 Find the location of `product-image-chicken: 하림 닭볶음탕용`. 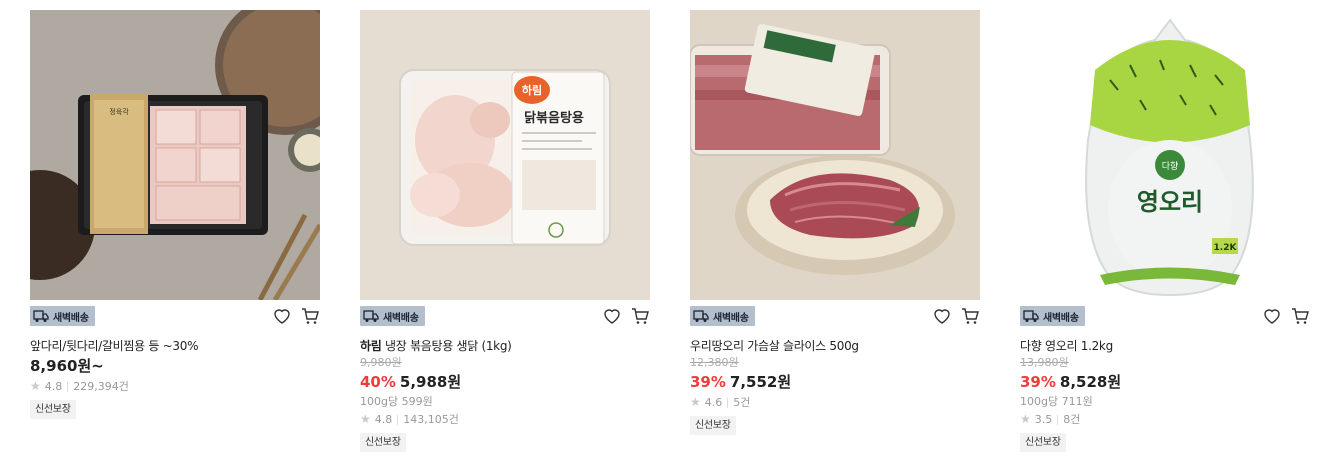

product-image-chicken: 하림 닭볶음탕용 is located at coordinates (505, 155).